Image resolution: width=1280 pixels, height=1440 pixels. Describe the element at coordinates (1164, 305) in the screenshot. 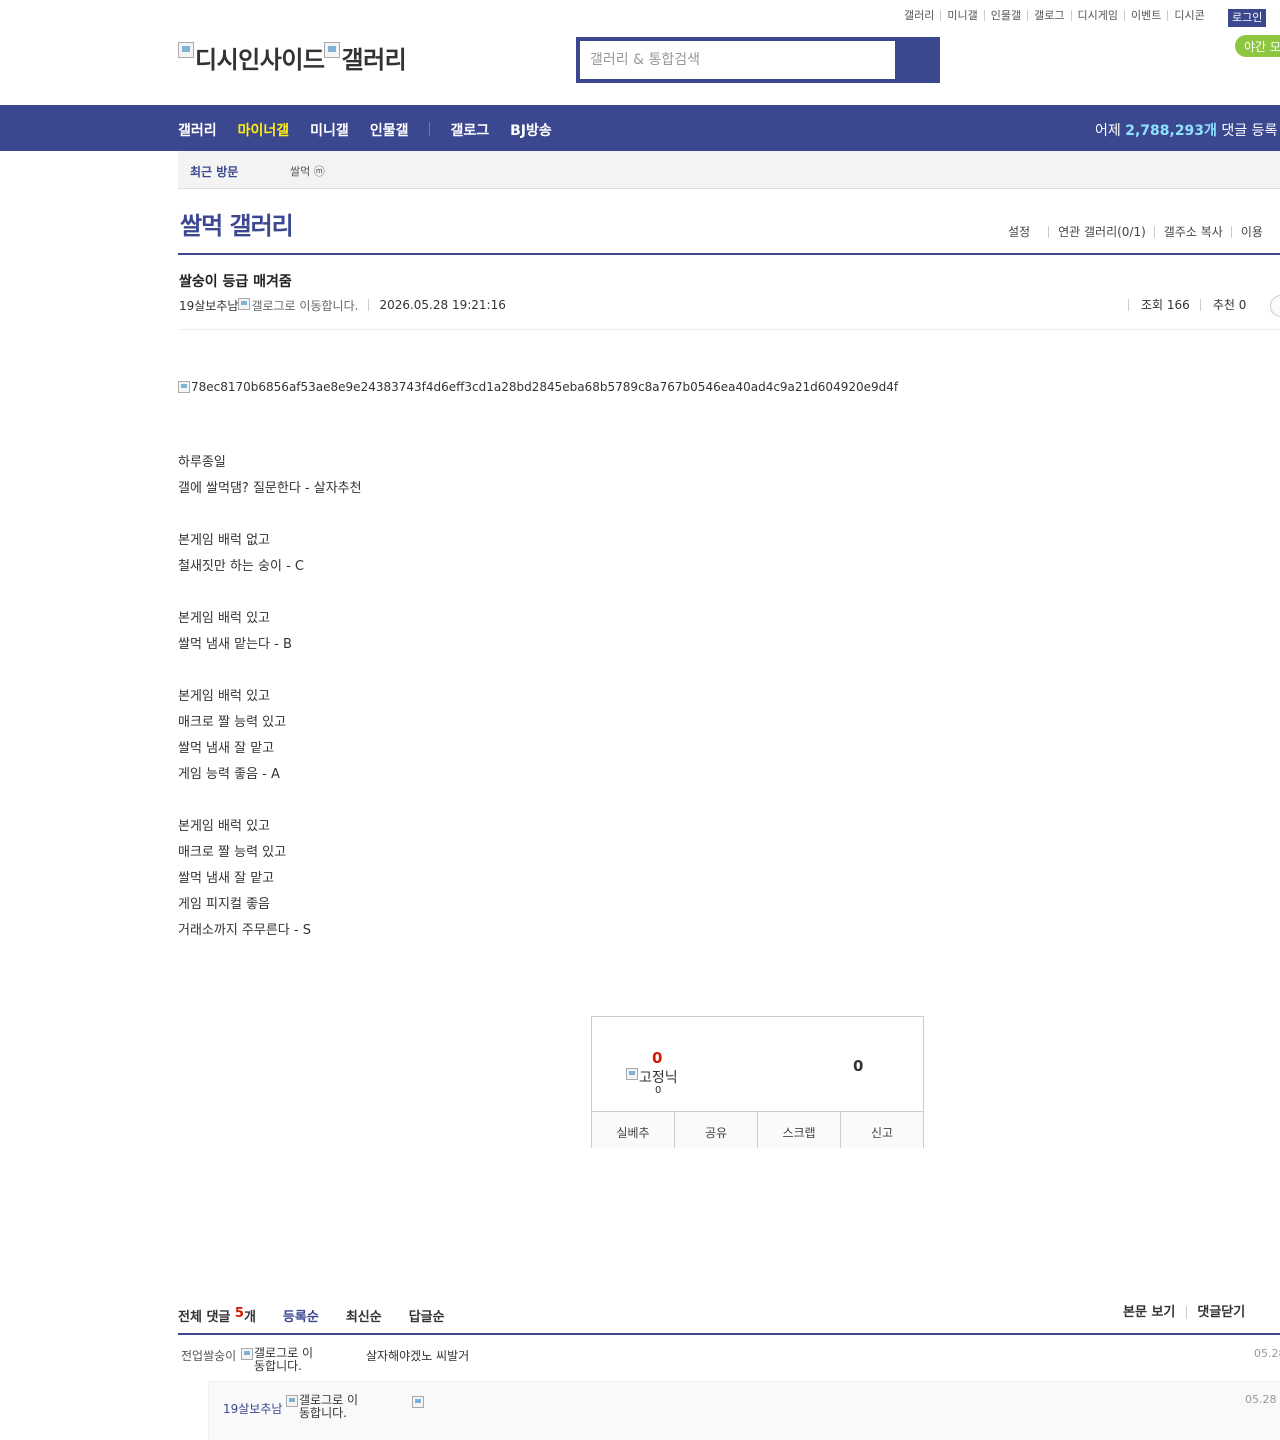

I see `post-views: 조회 166` at that location.